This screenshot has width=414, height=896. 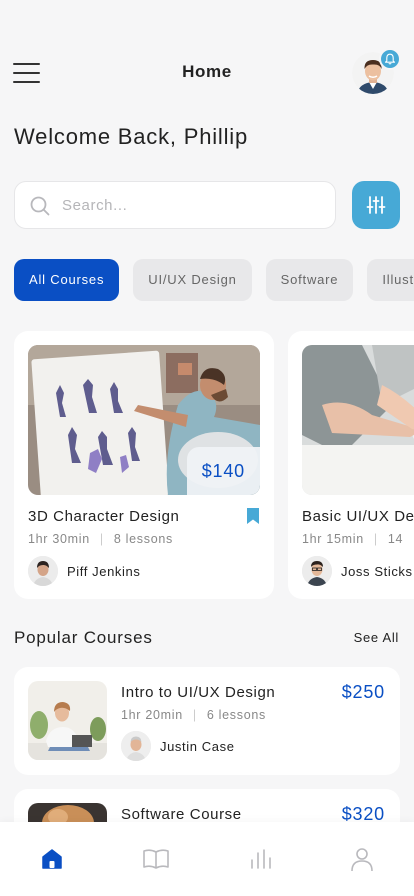 I want to click on course-title: Intro to UI/UX Design, so click(x=198, y=692).